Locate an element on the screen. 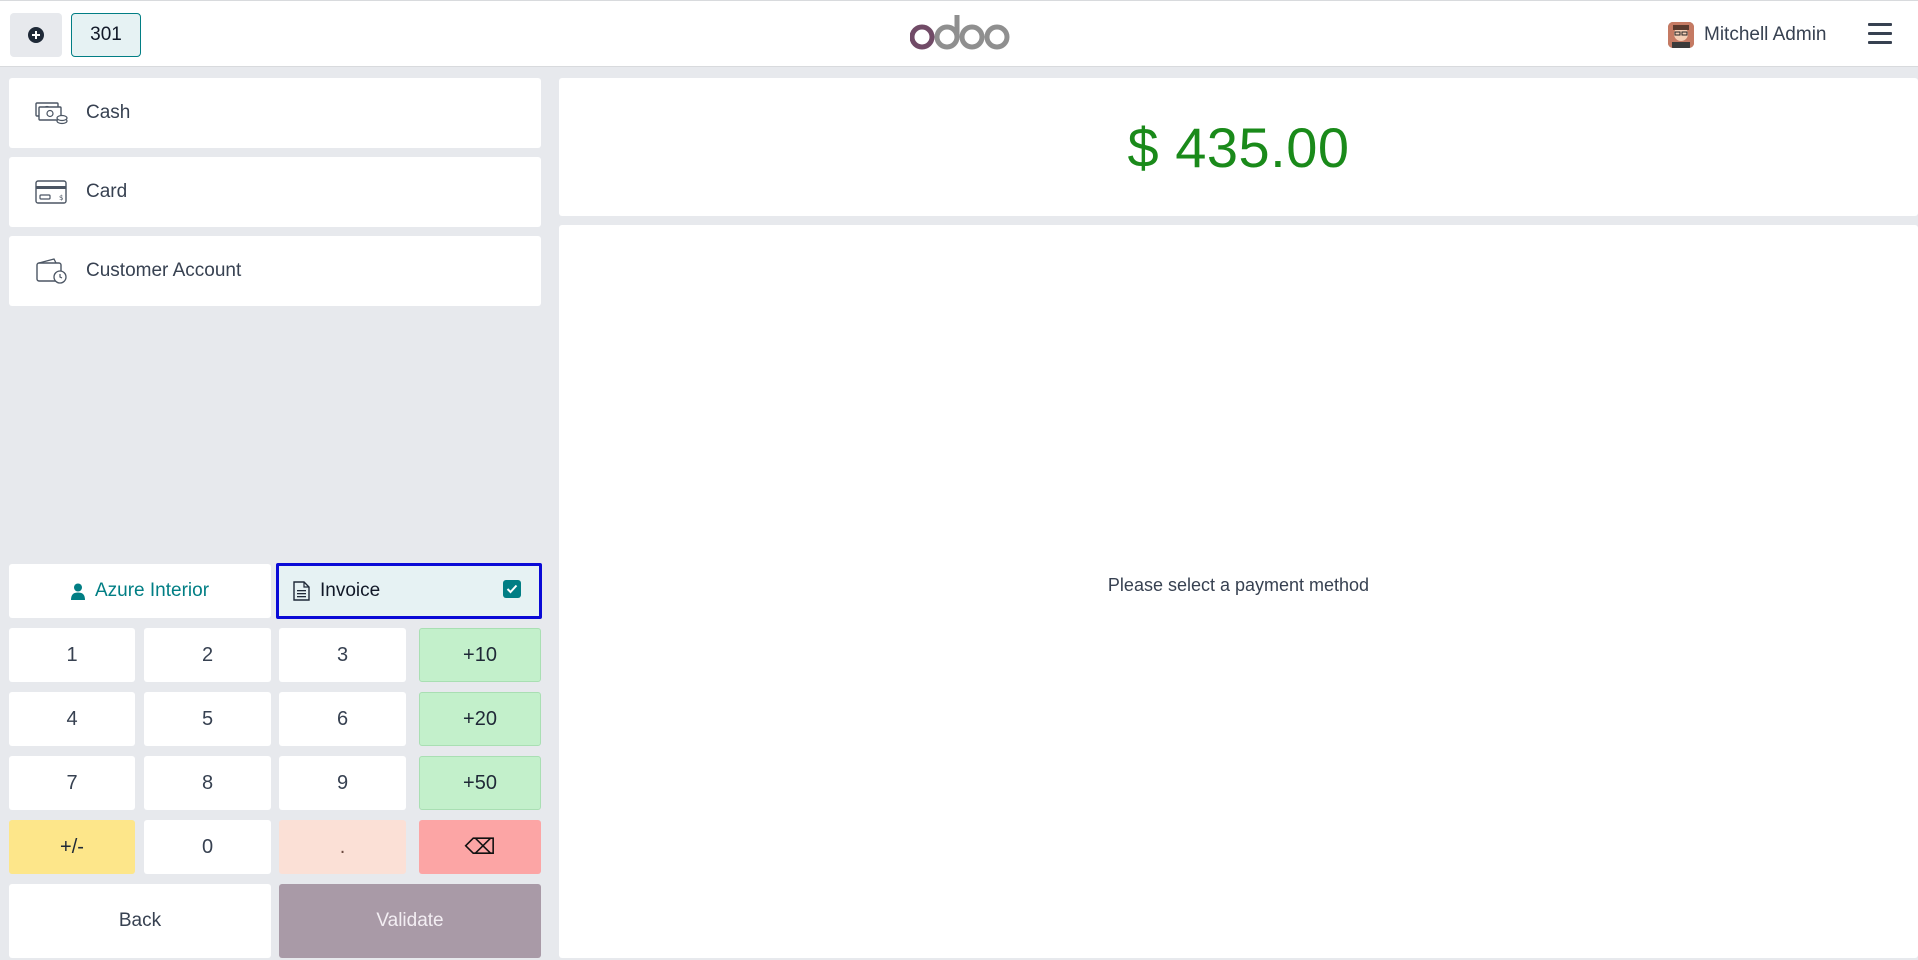 The width and height of the screenshot is (1918, 960). back-button: Back is located at coordinates (140, 921).